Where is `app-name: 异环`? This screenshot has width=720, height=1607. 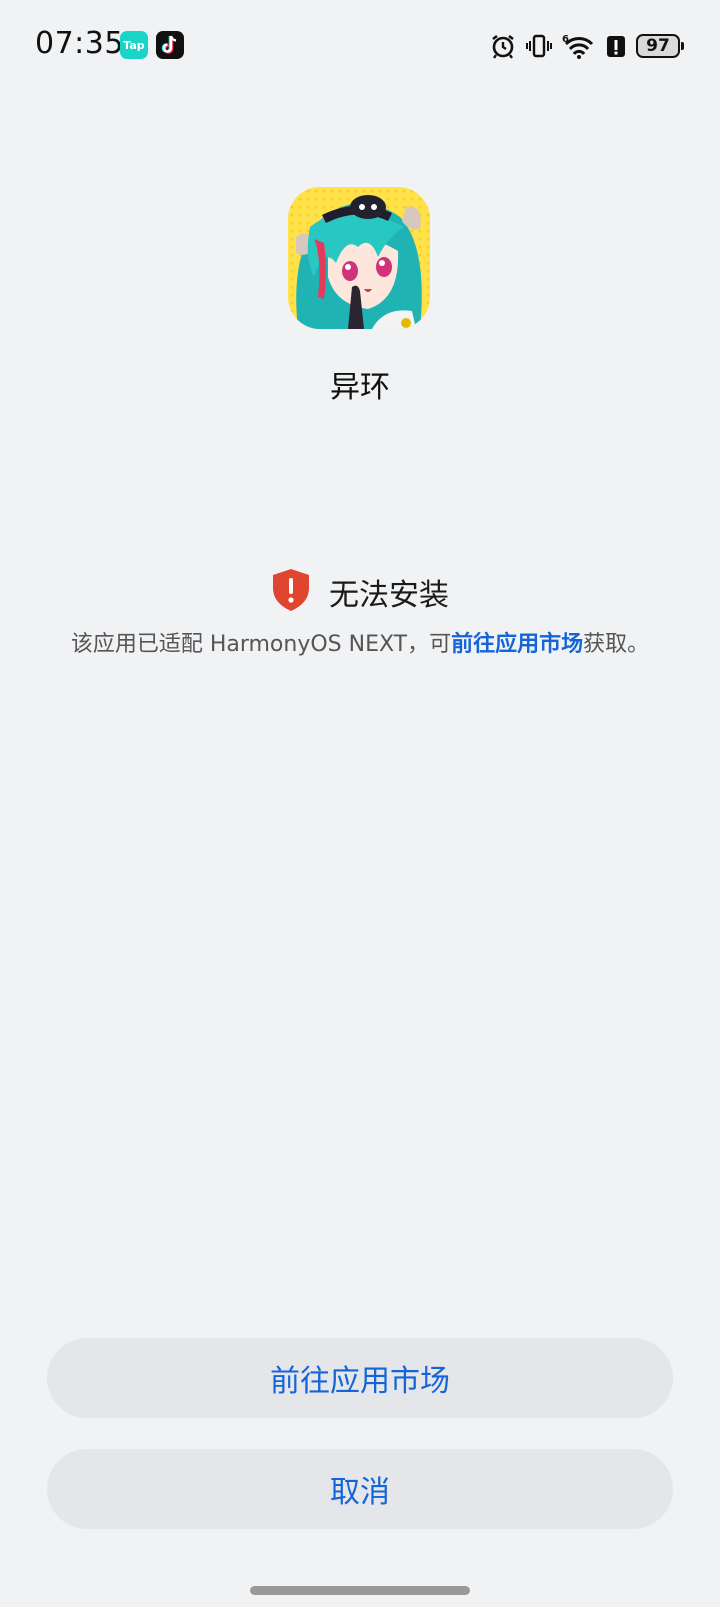
app-name: 异环 is located at coordinates (360, 387).